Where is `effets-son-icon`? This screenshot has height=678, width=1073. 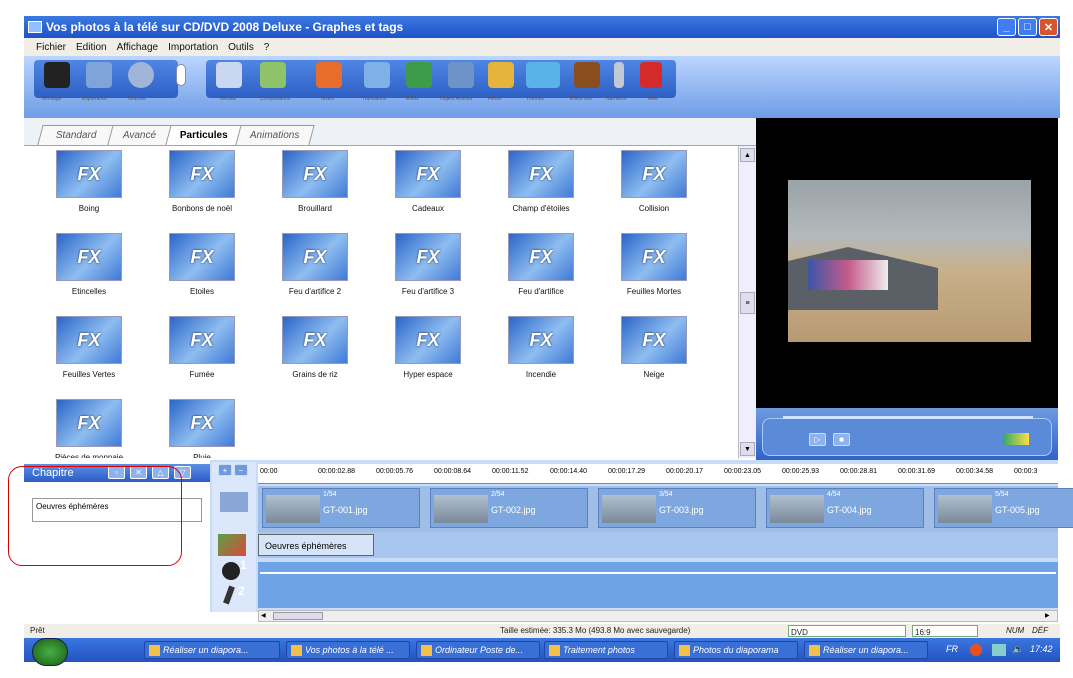
effets-son-icon is located at coordinates (587, 75).